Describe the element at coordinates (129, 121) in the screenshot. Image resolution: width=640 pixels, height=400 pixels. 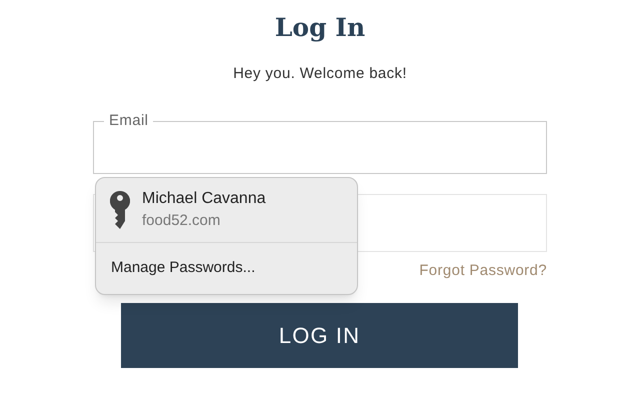
I see `email-label: Email` at that location.